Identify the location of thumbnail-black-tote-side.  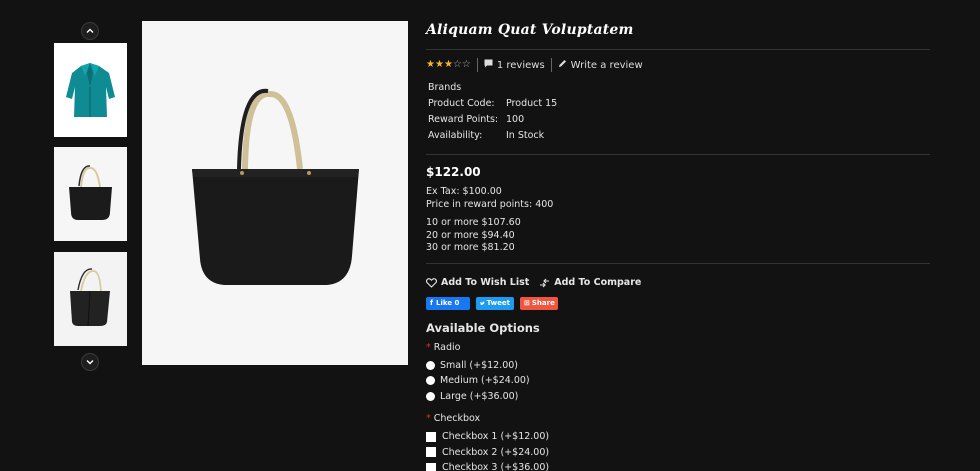
(90, 299).